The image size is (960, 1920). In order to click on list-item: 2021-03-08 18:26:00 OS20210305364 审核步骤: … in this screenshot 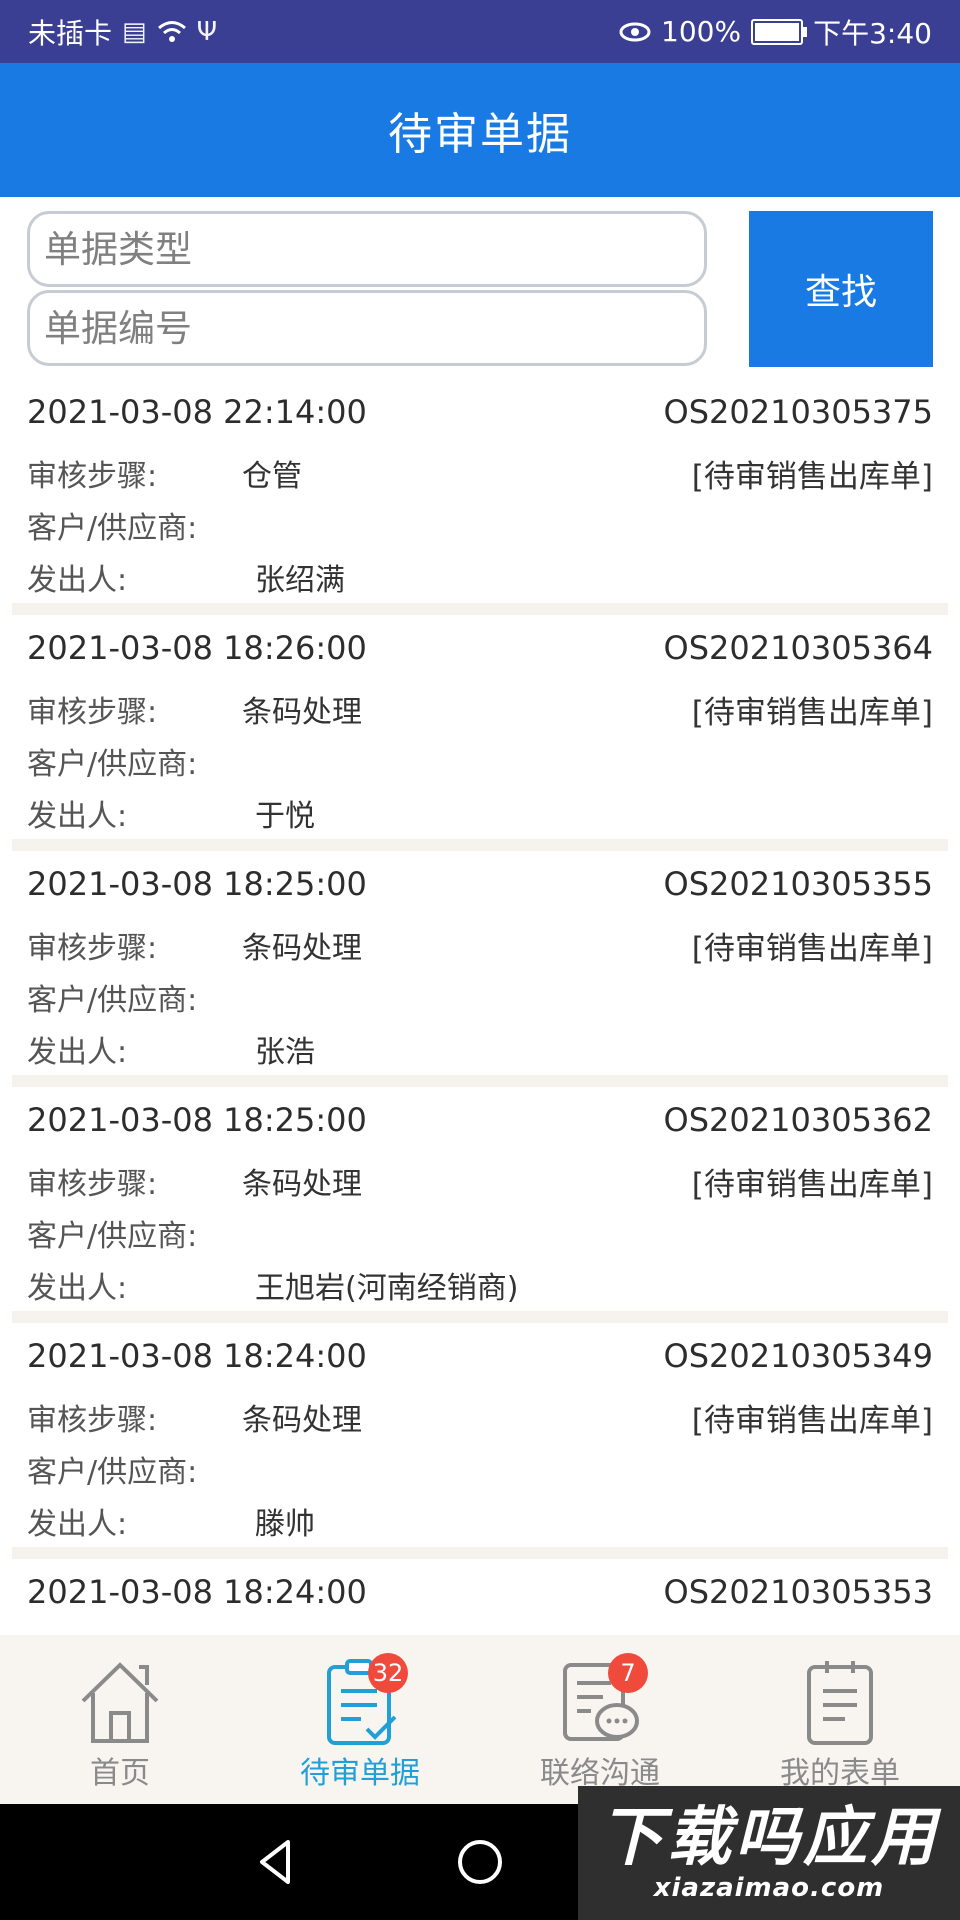, I will do `click(480, 727)`.